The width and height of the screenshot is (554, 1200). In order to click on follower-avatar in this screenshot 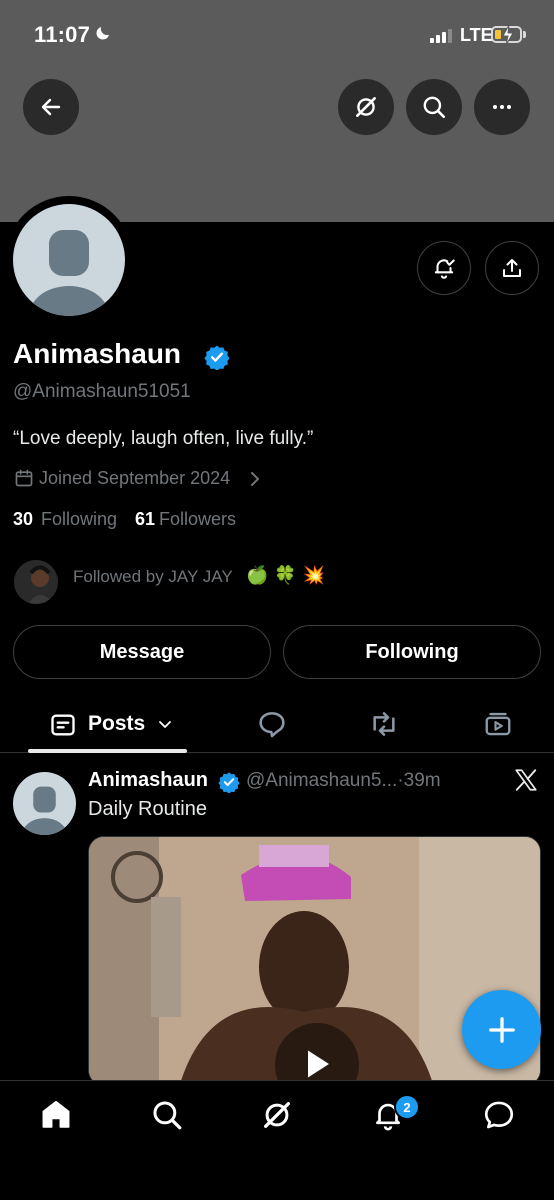, I will do `click(36, 582)`.